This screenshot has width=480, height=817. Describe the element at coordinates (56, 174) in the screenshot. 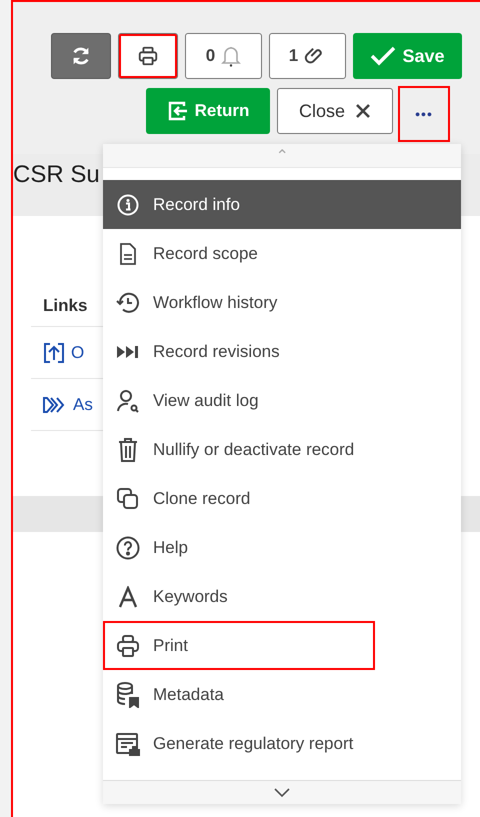

I see `page-title: CSR Su` at that location.